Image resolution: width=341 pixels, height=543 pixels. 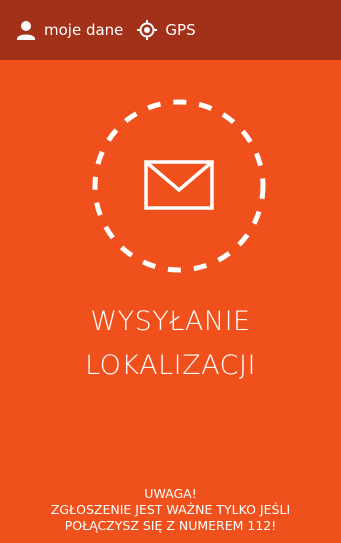 What do you see at coordinates (170, 321) in the screenshot?
I see `status-title-line1: WYSYŁANIE` at bounding box center [170, 321].